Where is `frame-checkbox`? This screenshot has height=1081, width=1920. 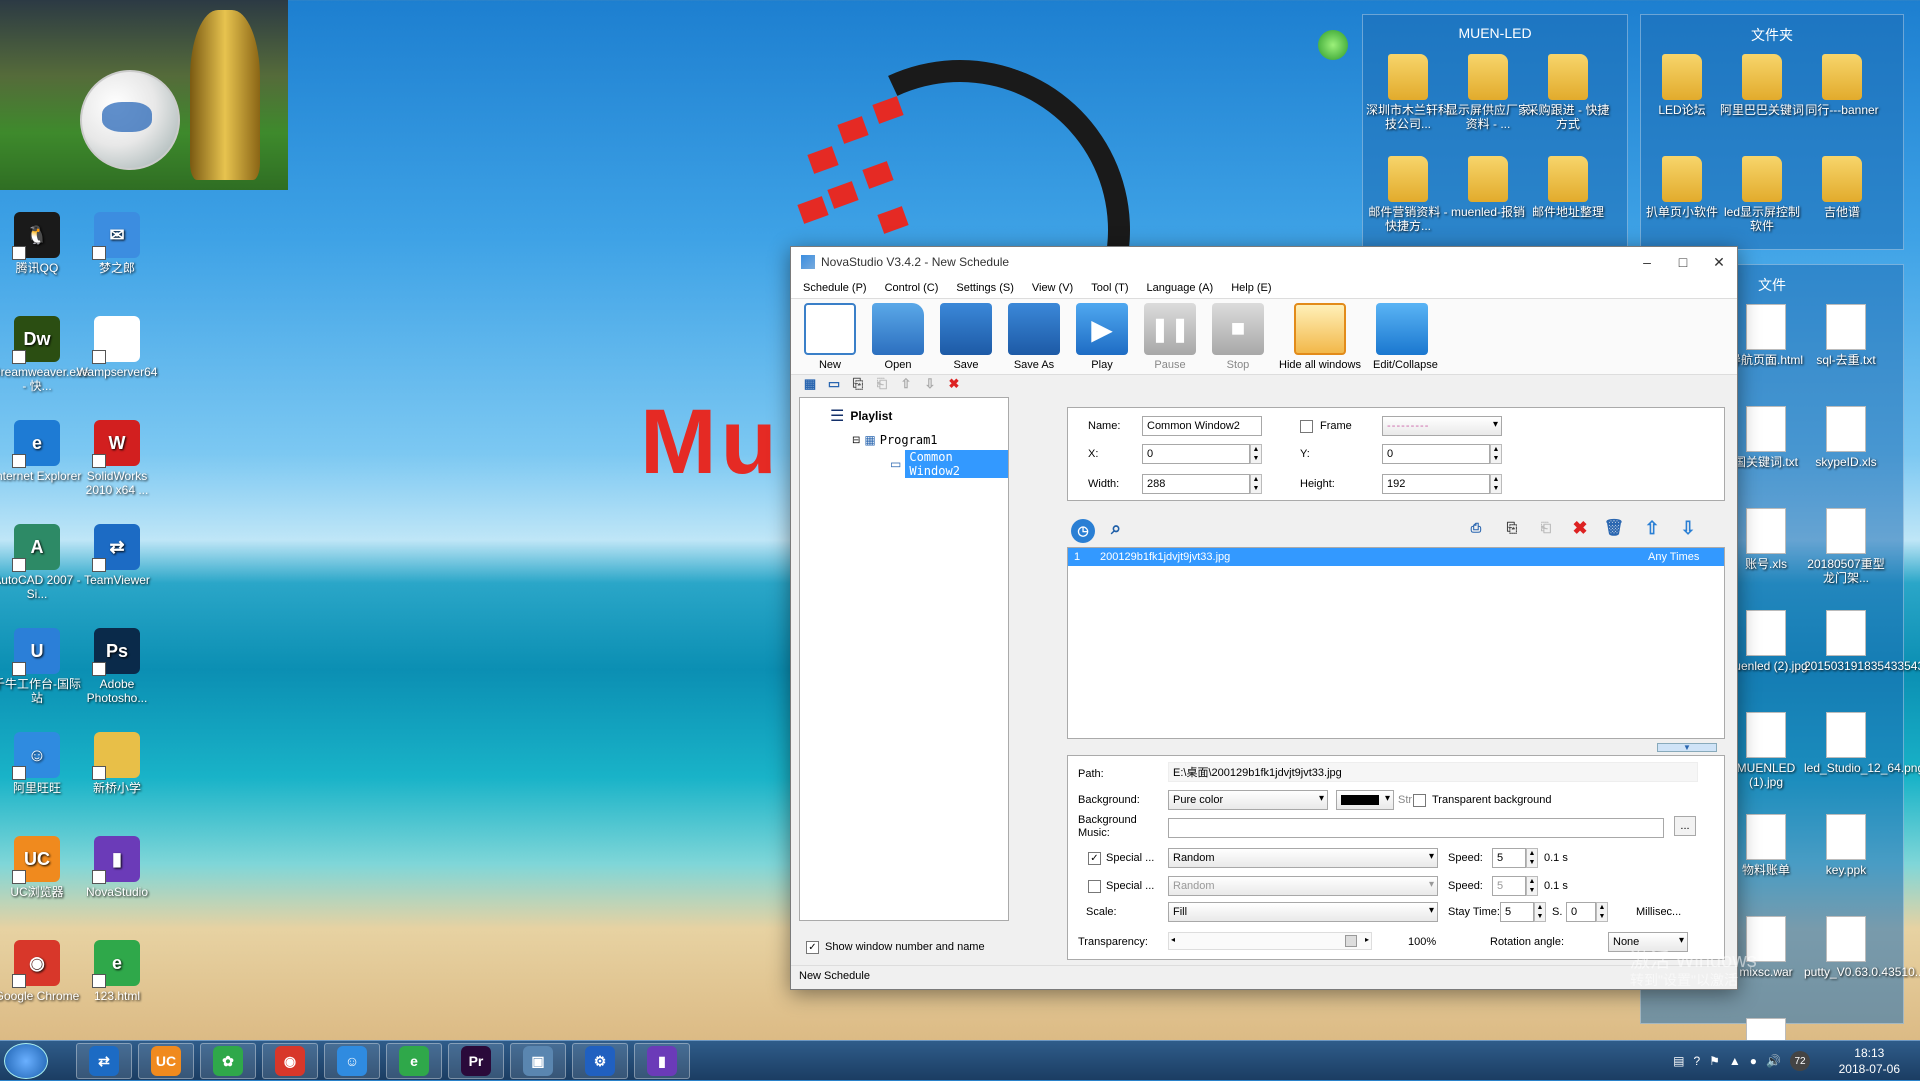 frame-checkbox is located at coordinates (1306, 426).